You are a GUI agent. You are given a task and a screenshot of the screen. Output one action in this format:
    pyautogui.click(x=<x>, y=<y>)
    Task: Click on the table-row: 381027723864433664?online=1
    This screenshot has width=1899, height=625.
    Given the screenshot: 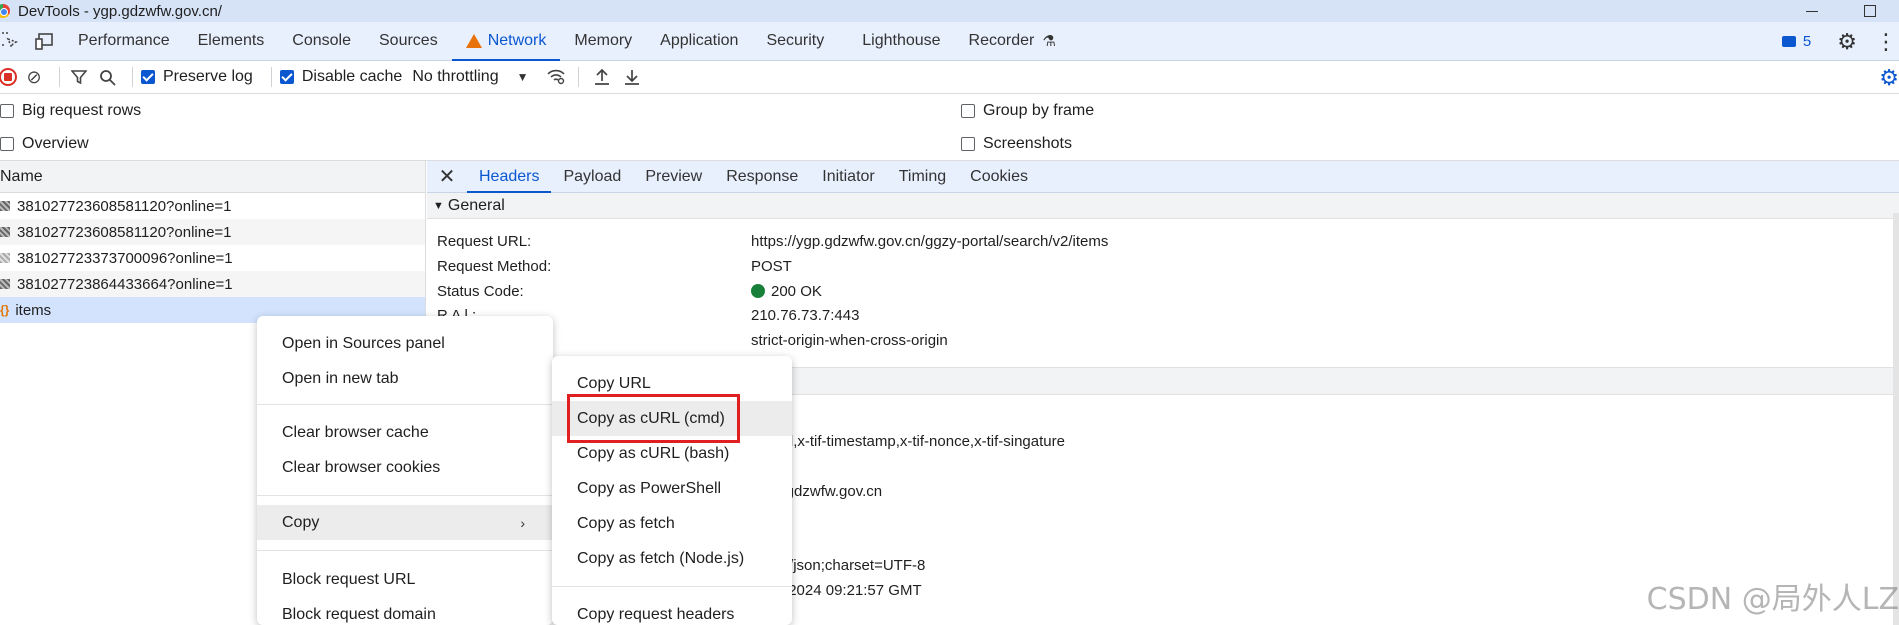 What is the action you would take?
    pyautogui.click(x=212, y=284)
    